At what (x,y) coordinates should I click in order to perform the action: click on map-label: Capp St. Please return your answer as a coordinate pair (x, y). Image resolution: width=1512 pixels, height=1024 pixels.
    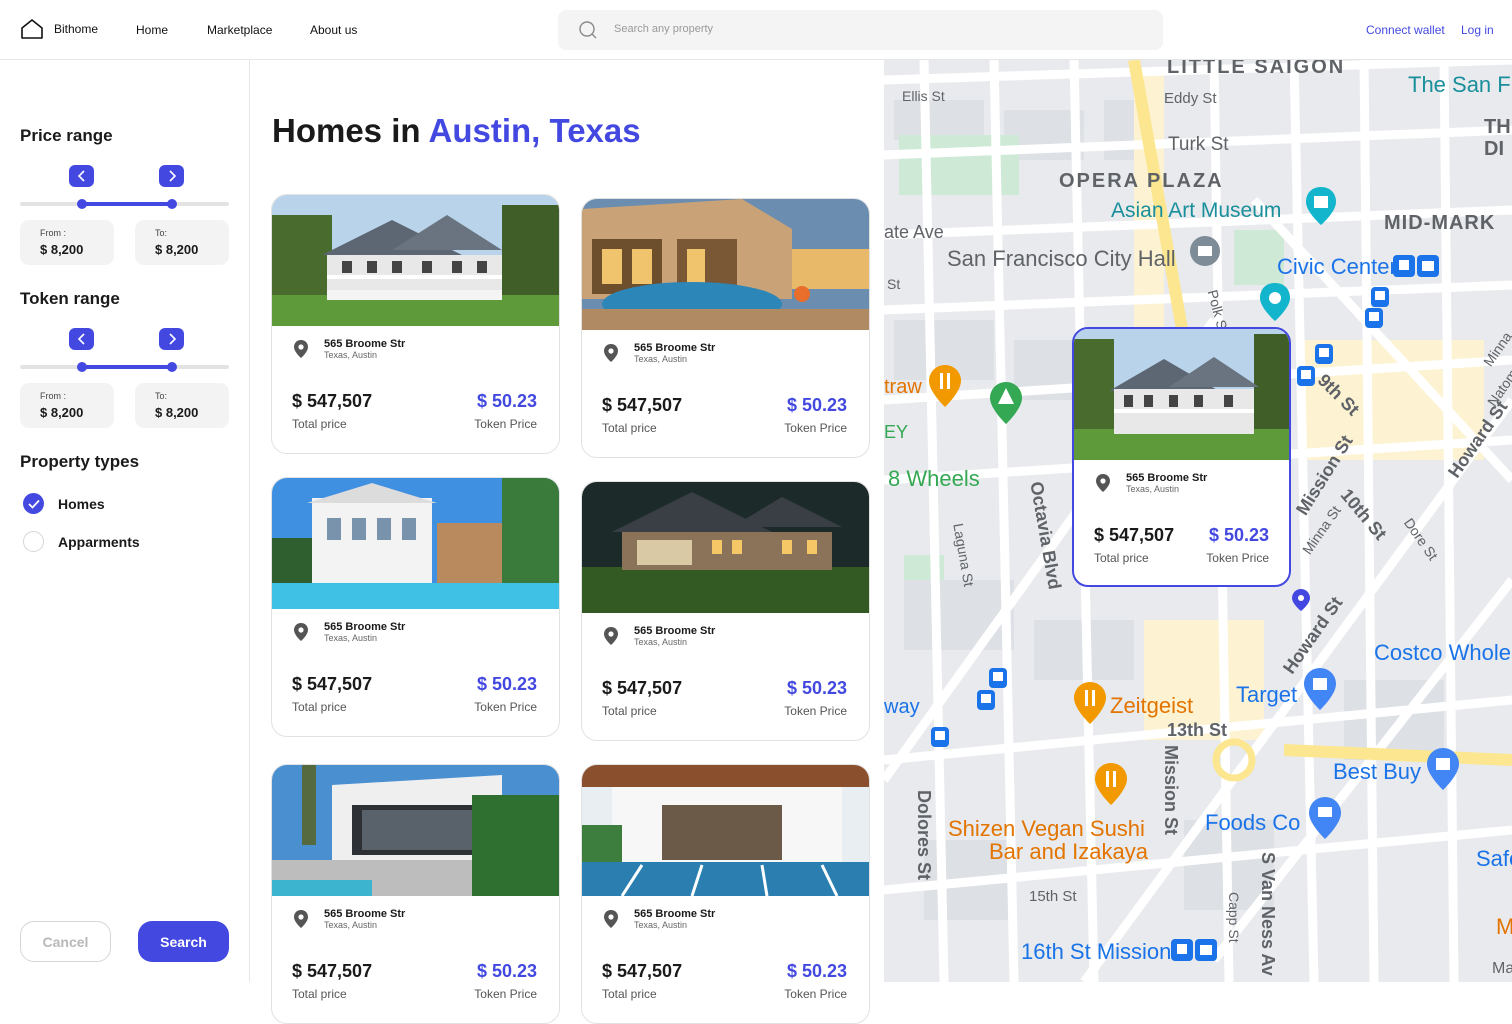
    Looking at the image, I should click on (1234, 917).